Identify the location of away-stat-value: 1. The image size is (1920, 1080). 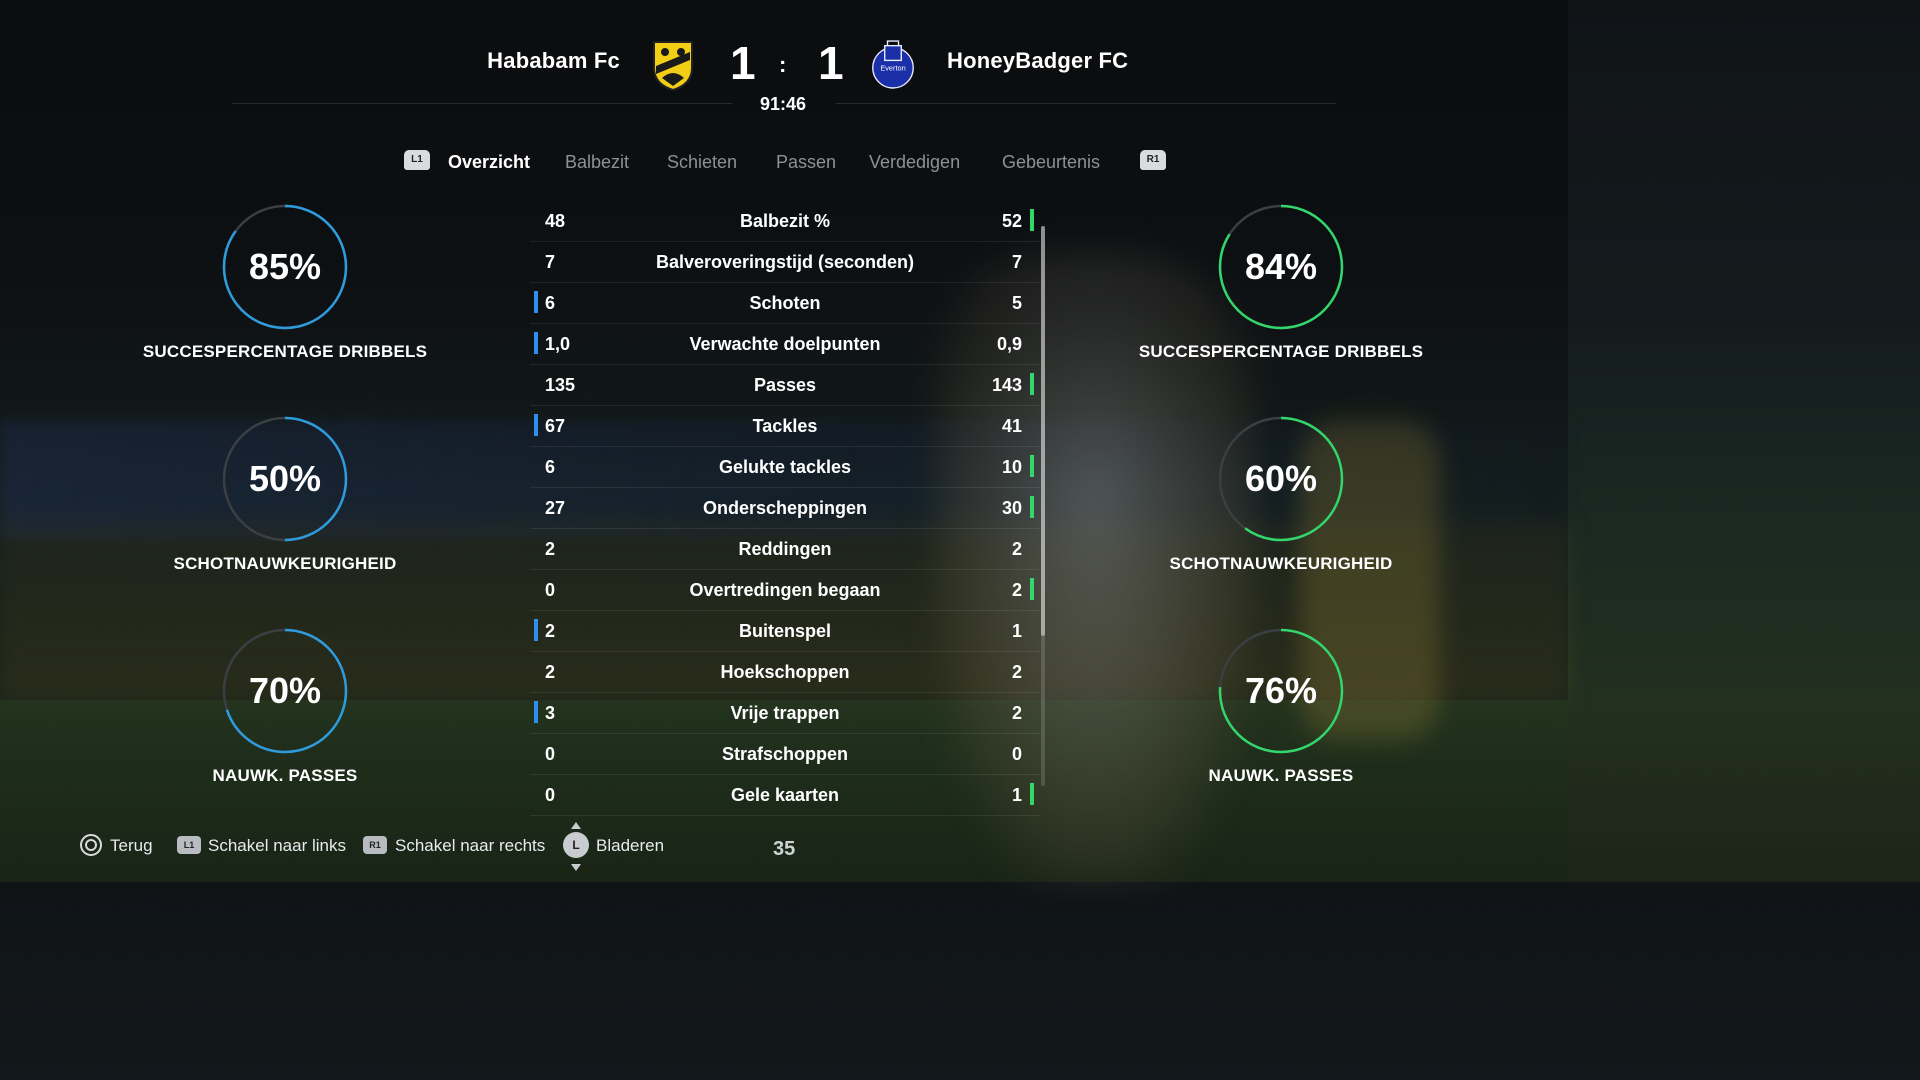
(1016, 795).